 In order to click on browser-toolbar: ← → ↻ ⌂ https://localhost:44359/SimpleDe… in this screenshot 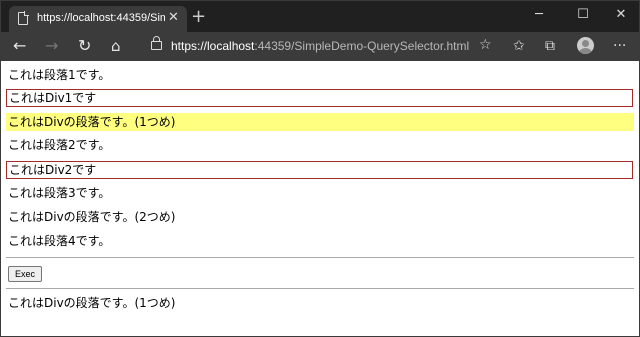, I will do `click(320, 46)`.